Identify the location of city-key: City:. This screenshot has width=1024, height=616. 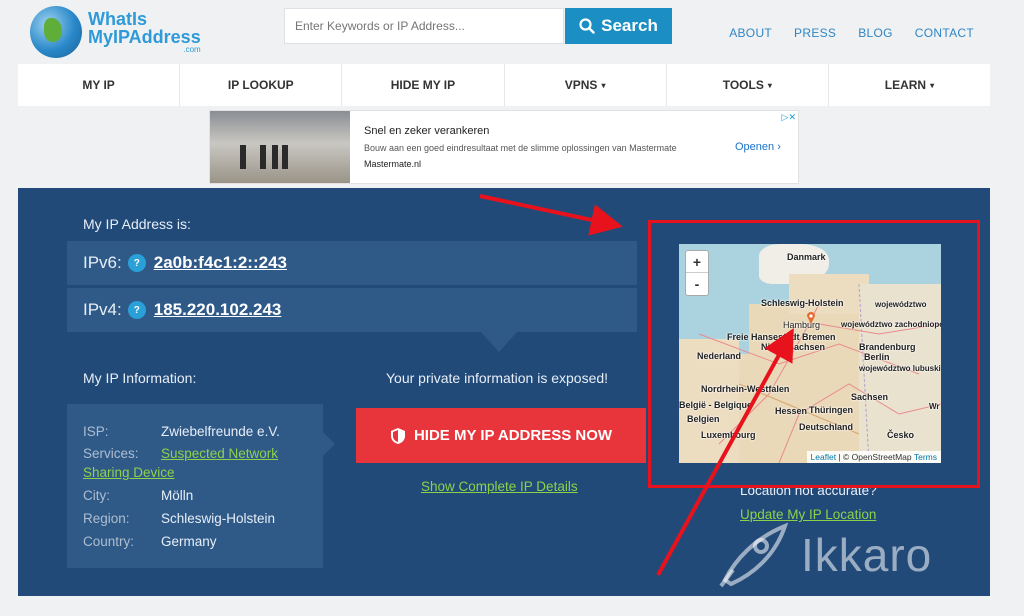
(96, 495).